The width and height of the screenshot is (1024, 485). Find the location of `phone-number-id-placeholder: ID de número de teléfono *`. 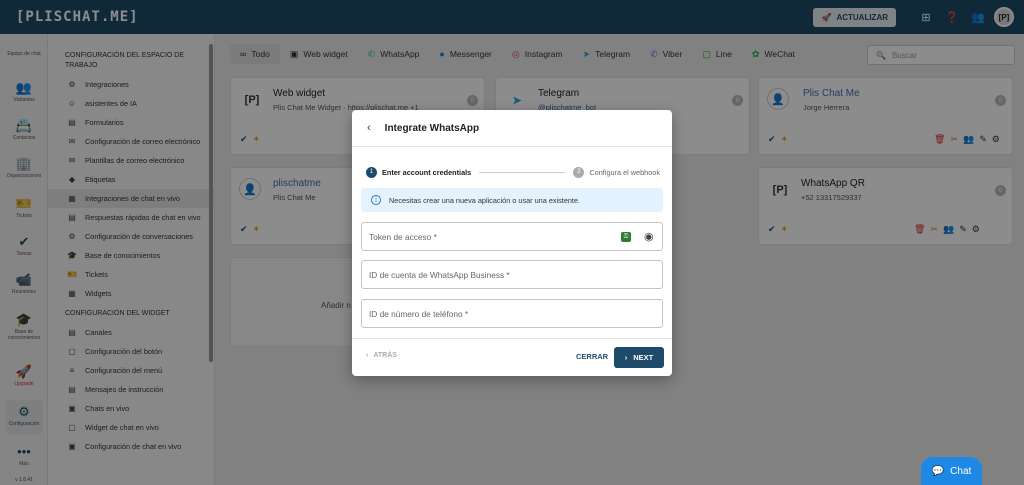

phone-number-id-placeholder: ID de número de teléfono * is located at coordinates (419, 313).